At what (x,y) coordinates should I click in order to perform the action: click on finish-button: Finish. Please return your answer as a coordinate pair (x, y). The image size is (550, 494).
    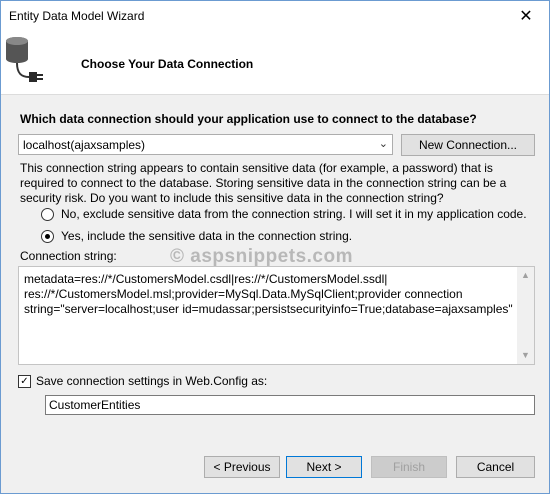
    Looking at the image, I should click on (409, 467).